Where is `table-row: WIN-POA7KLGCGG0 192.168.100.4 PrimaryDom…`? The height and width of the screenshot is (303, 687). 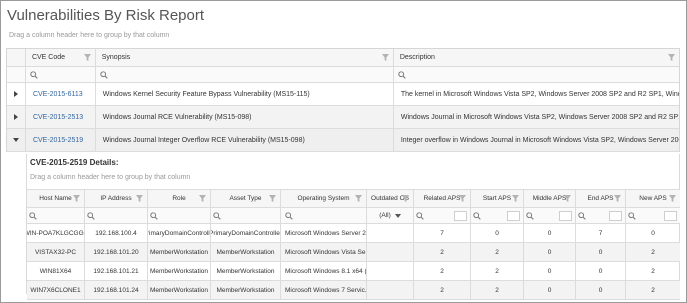
table-row: WIN-POA7KLGCGG0 192.168.100.4 PrimaryDom… is located at coordinates (353, 233).